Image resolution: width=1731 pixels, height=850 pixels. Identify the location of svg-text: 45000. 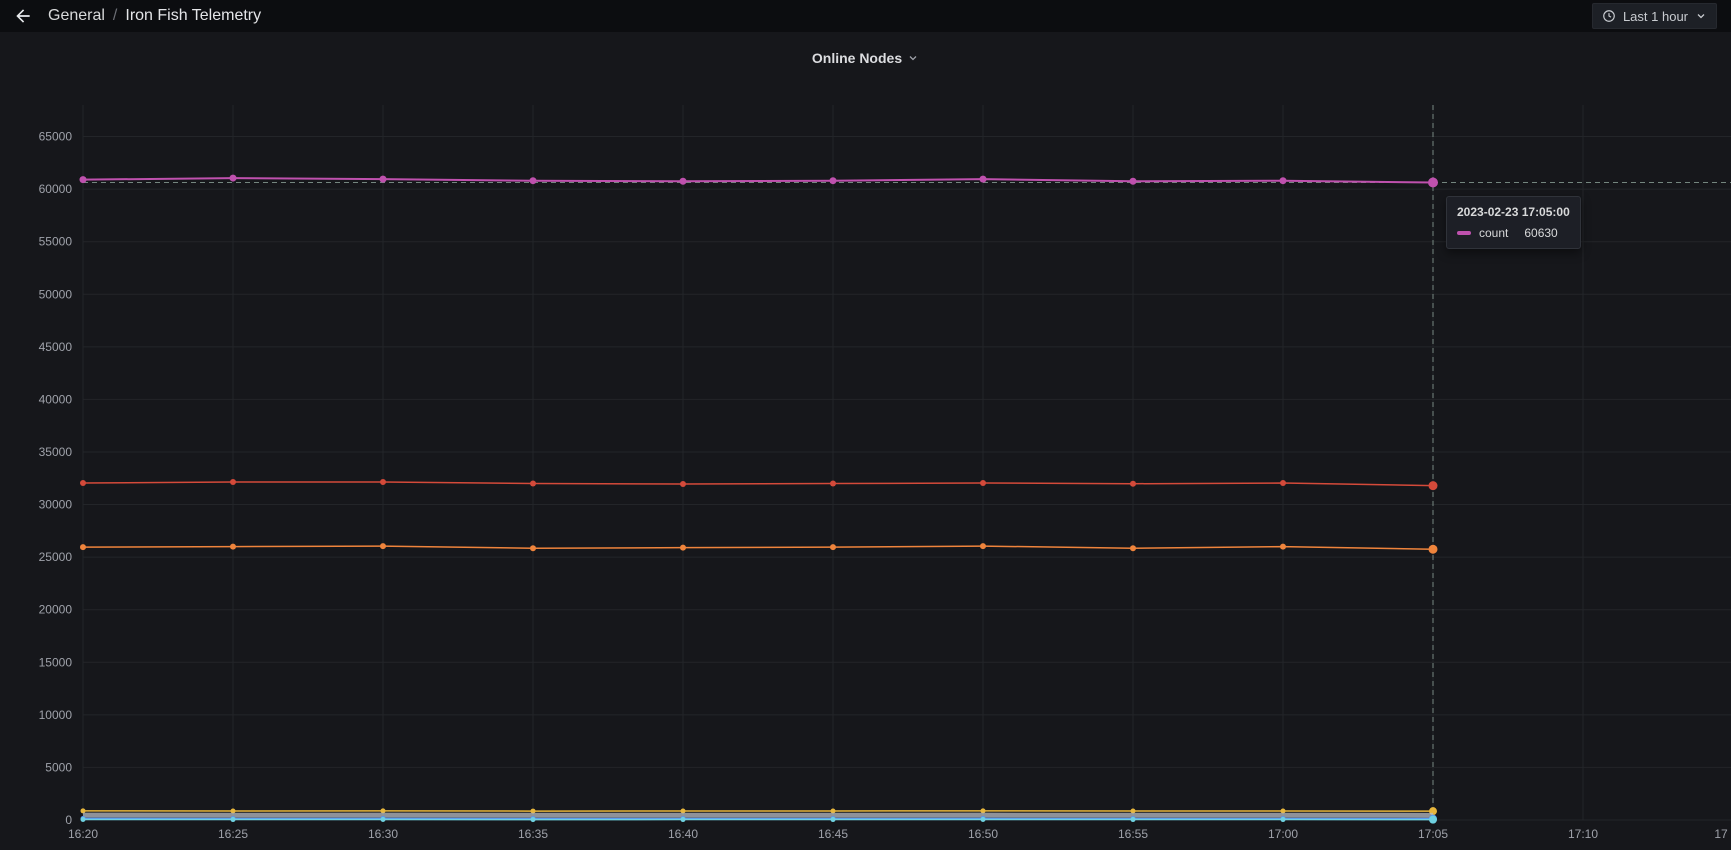
(56, 347).